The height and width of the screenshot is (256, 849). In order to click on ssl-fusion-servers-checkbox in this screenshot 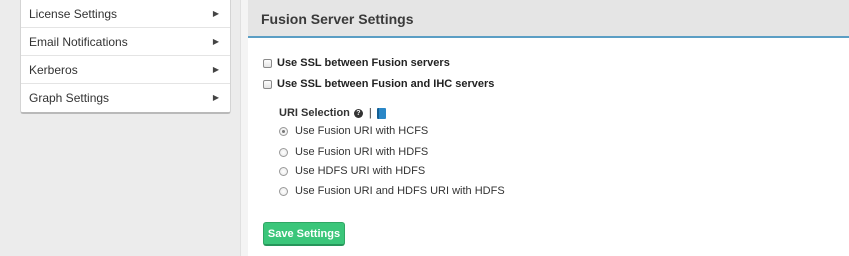, I will do `click(267, 63)`.